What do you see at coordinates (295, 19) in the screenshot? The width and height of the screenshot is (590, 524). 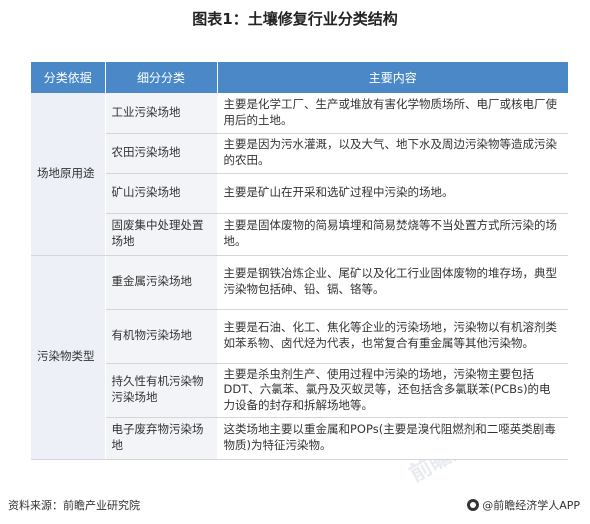 I see `page-title: 图表1：土壤修复行业分类结构` at bounding box center [295, 19].